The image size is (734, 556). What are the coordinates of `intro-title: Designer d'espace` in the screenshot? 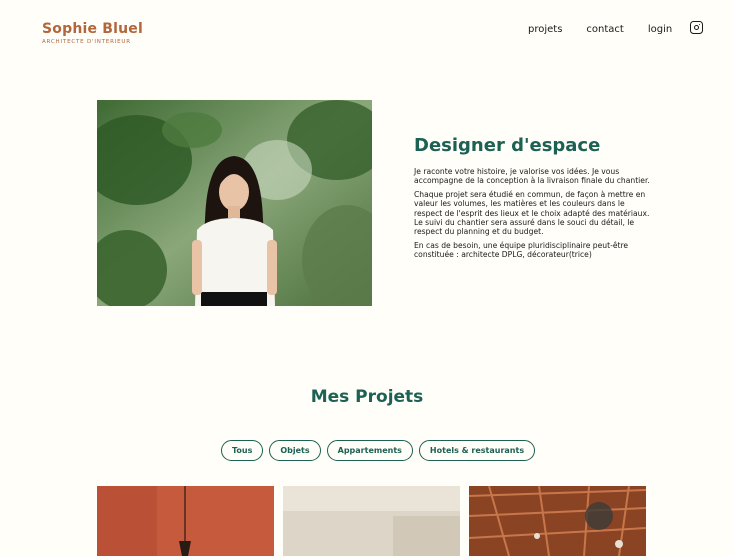 It's located at (507, 145).